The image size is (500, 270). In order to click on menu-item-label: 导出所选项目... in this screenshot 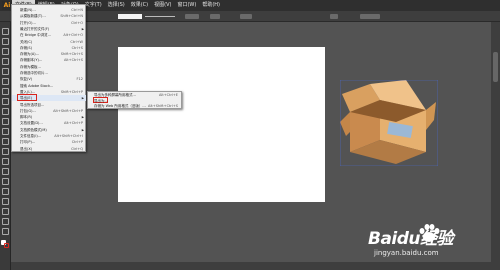, I will do `click(32, 104)`.